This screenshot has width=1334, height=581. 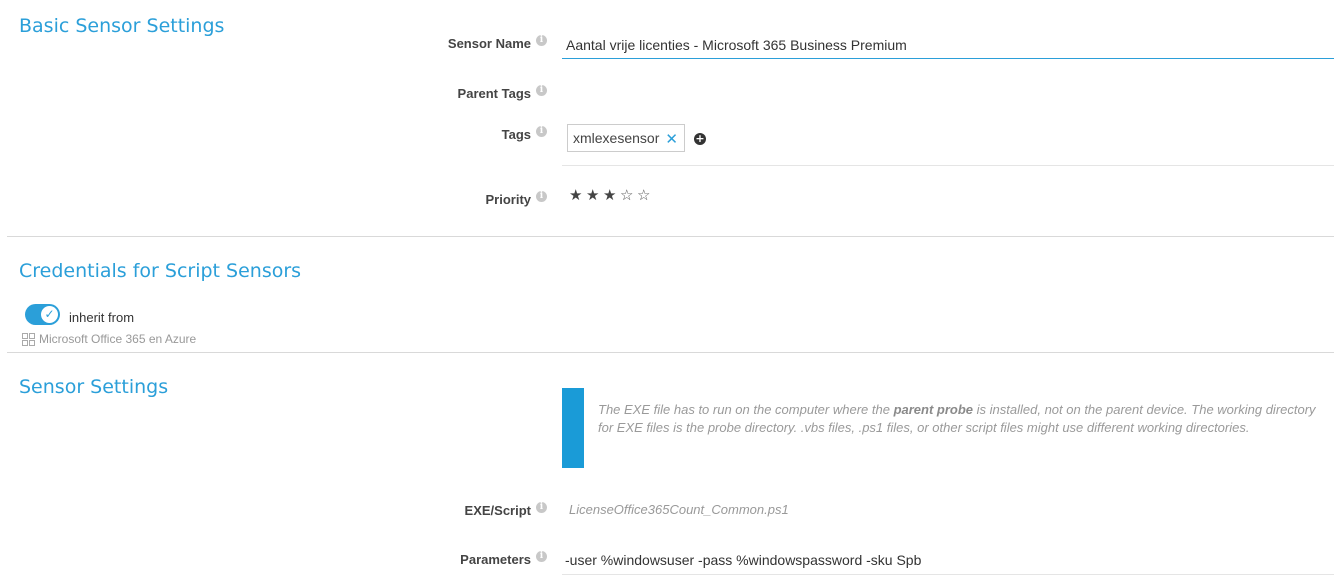 What do you see at coordinates (573, 428) in the screenshot?
I see `note-accent-bar` at bounding box center [573, 428].